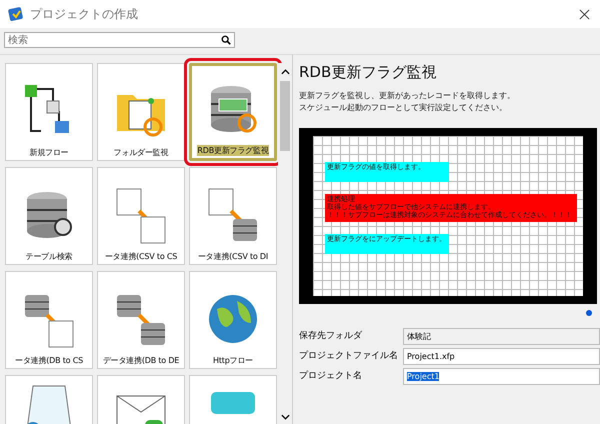 This screenshot has height=424, width=600. Describe the element at coordinates (233, 320) in the screenshot. I see `template-tile: Httpフロー` at that location.